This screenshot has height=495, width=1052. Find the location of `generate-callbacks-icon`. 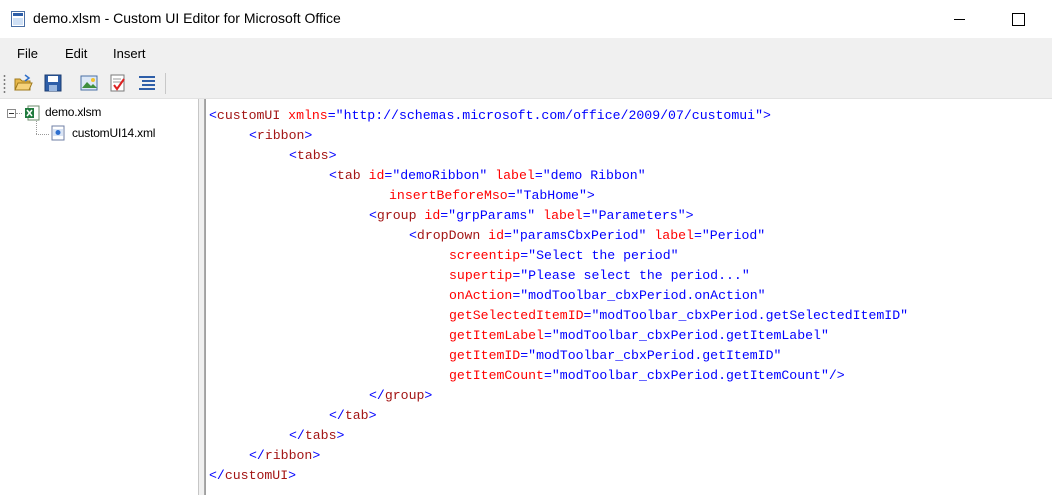

generate-callbacks-icon is located at coordinates (147, 83).